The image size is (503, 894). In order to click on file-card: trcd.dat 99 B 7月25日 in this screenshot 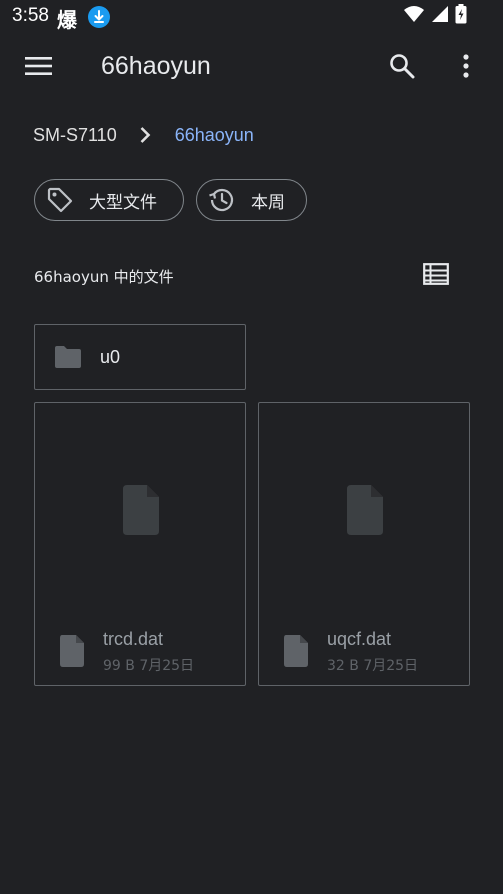, I will do `click(140, 544)`.